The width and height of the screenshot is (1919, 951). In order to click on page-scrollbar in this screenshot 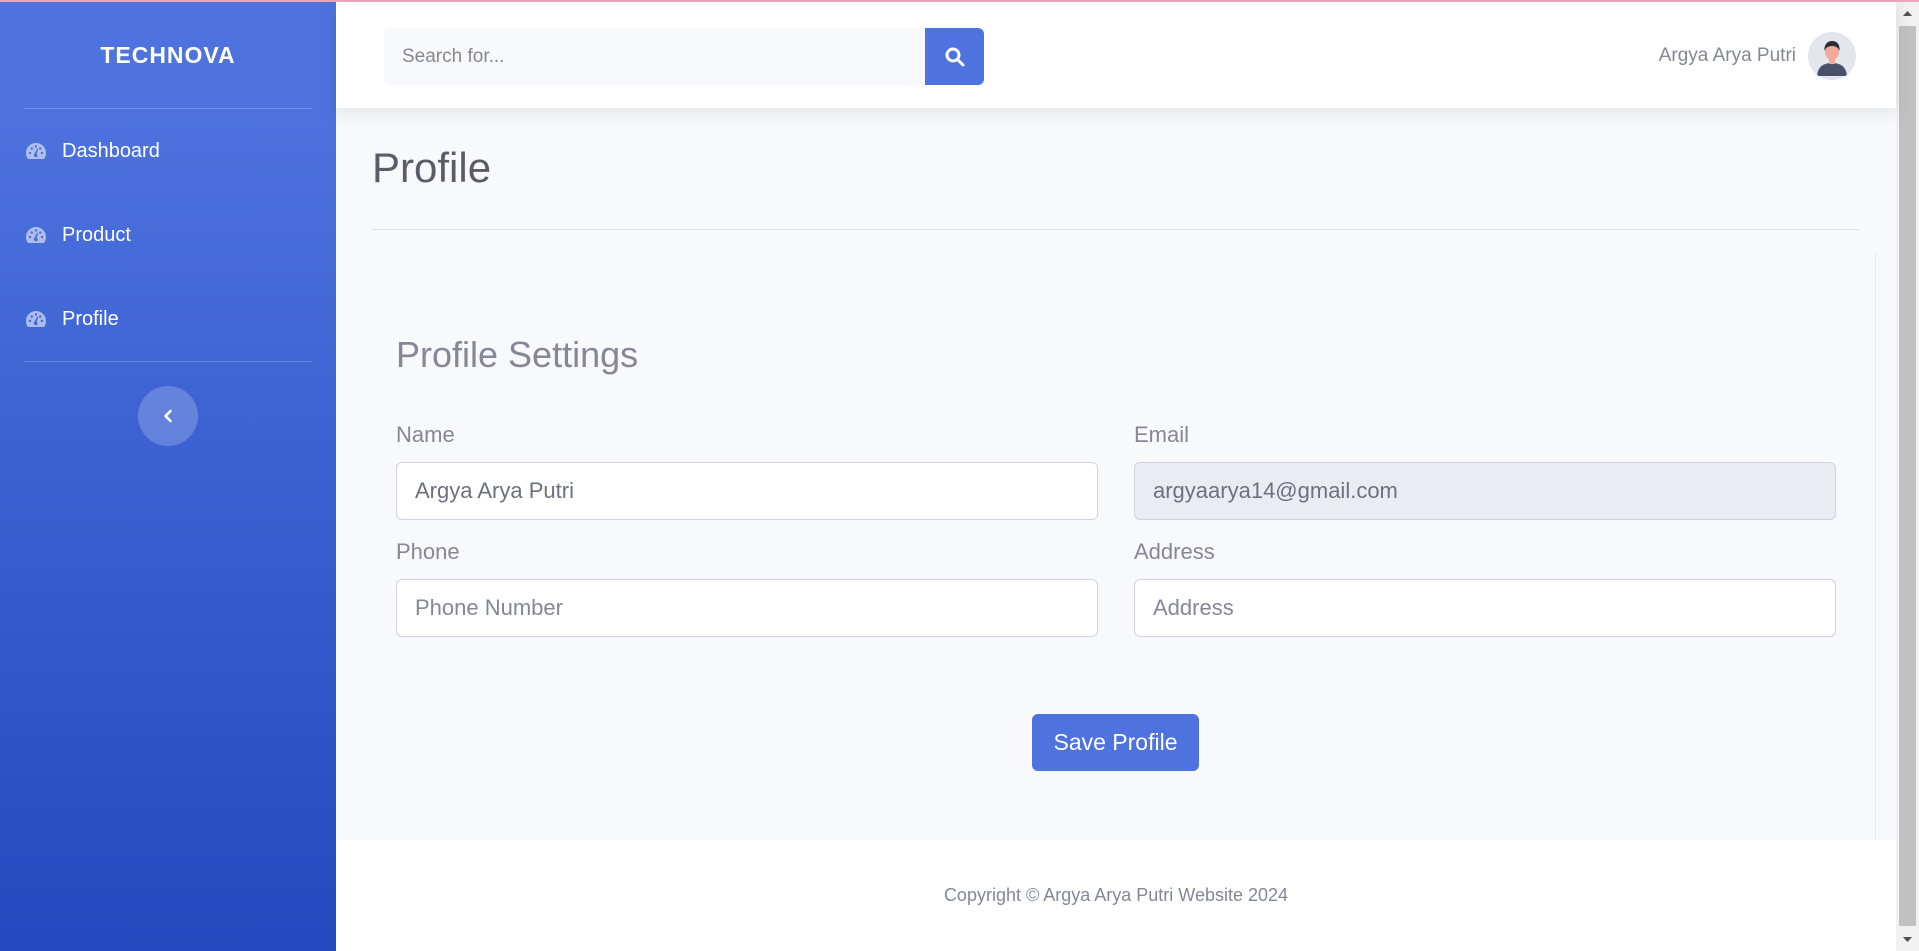, I will do `click(1907, 476)`.